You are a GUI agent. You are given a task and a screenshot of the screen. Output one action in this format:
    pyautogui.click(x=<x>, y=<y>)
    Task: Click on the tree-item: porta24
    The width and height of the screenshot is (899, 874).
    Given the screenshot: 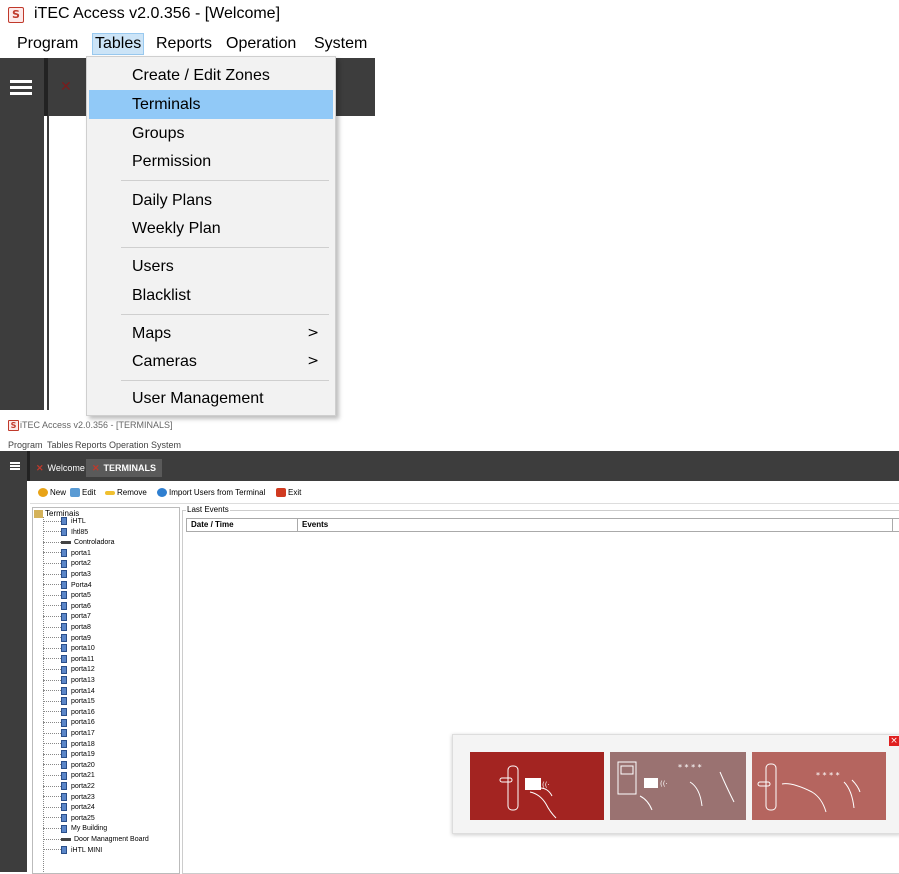 What is the action you would take?
    pyautogui.click(x=69, y=807)
    